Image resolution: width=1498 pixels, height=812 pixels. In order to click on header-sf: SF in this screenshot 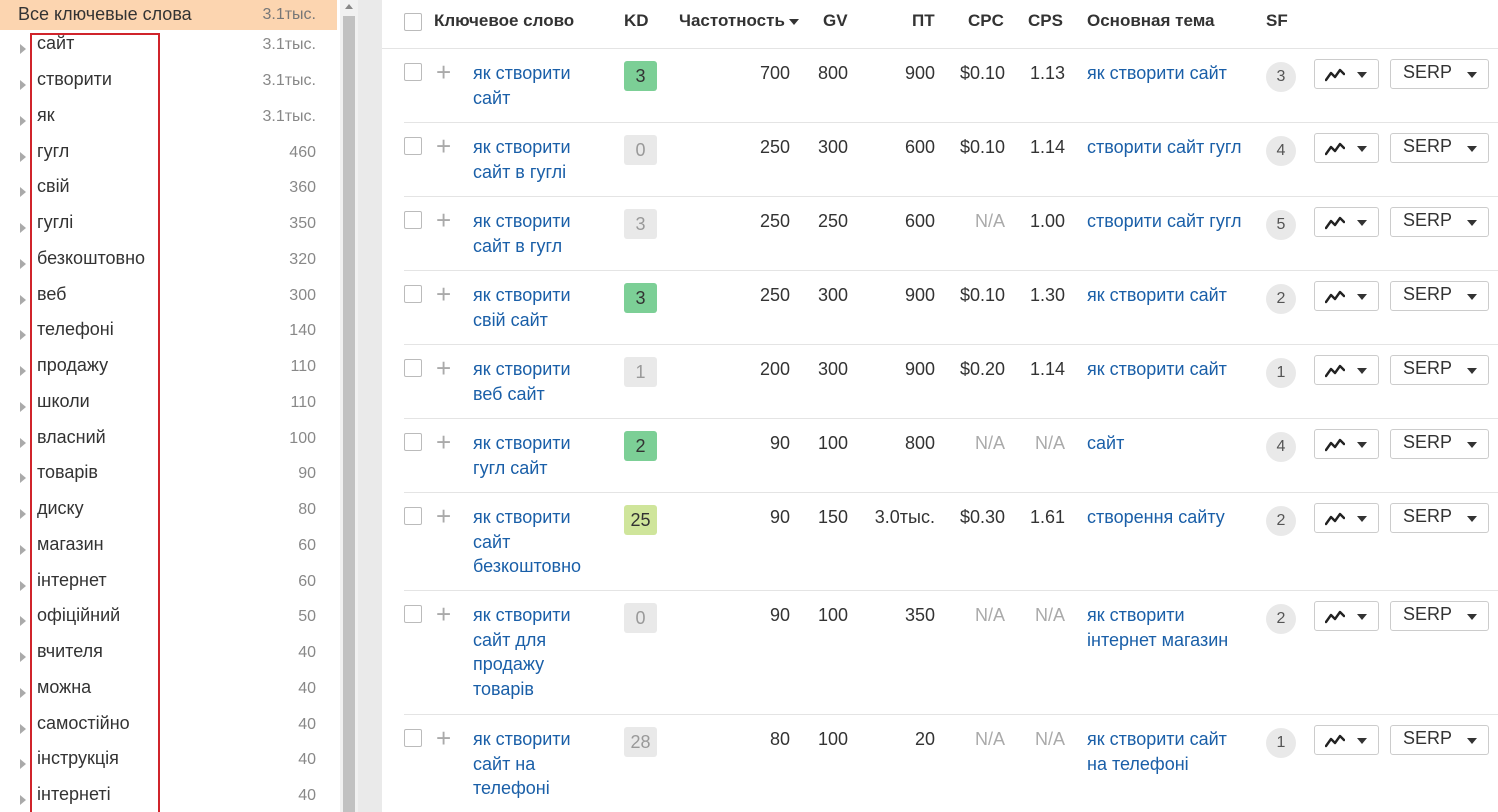, I will do `click(1277, 21)`.